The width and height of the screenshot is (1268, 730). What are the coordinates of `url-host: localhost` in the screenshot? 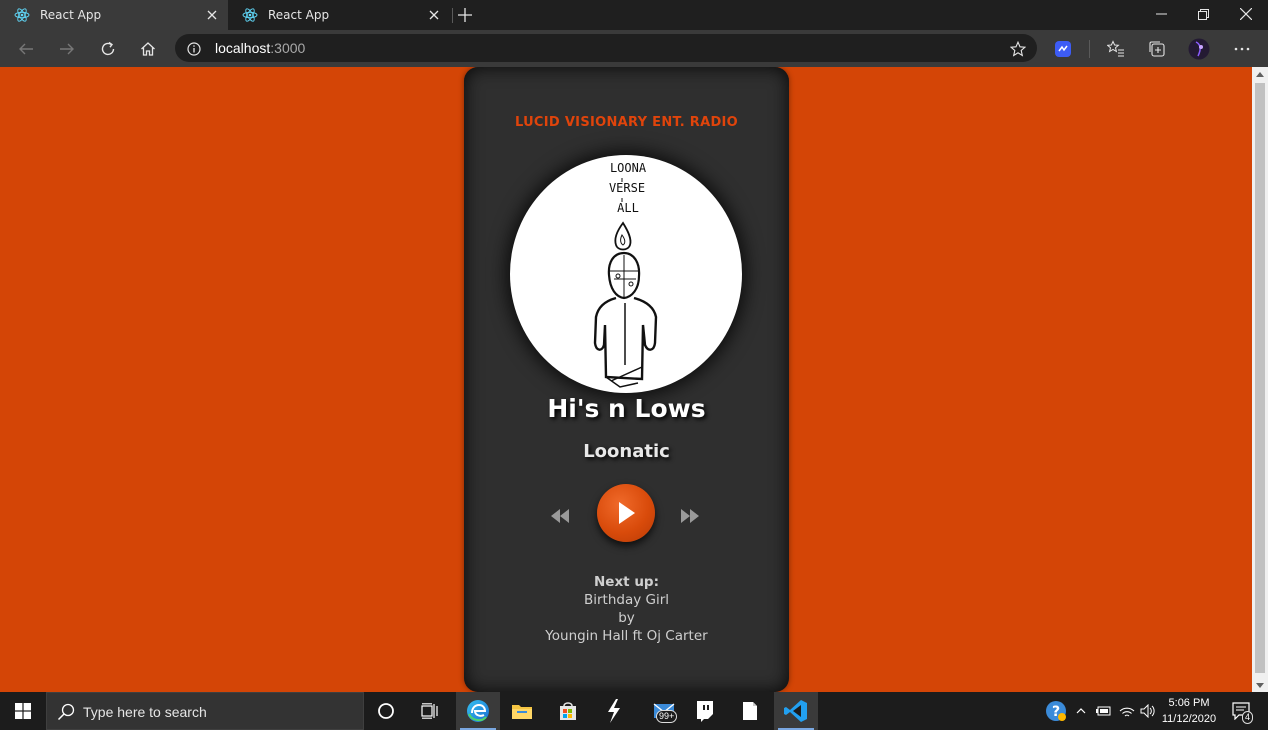 It's located at (243, 48).